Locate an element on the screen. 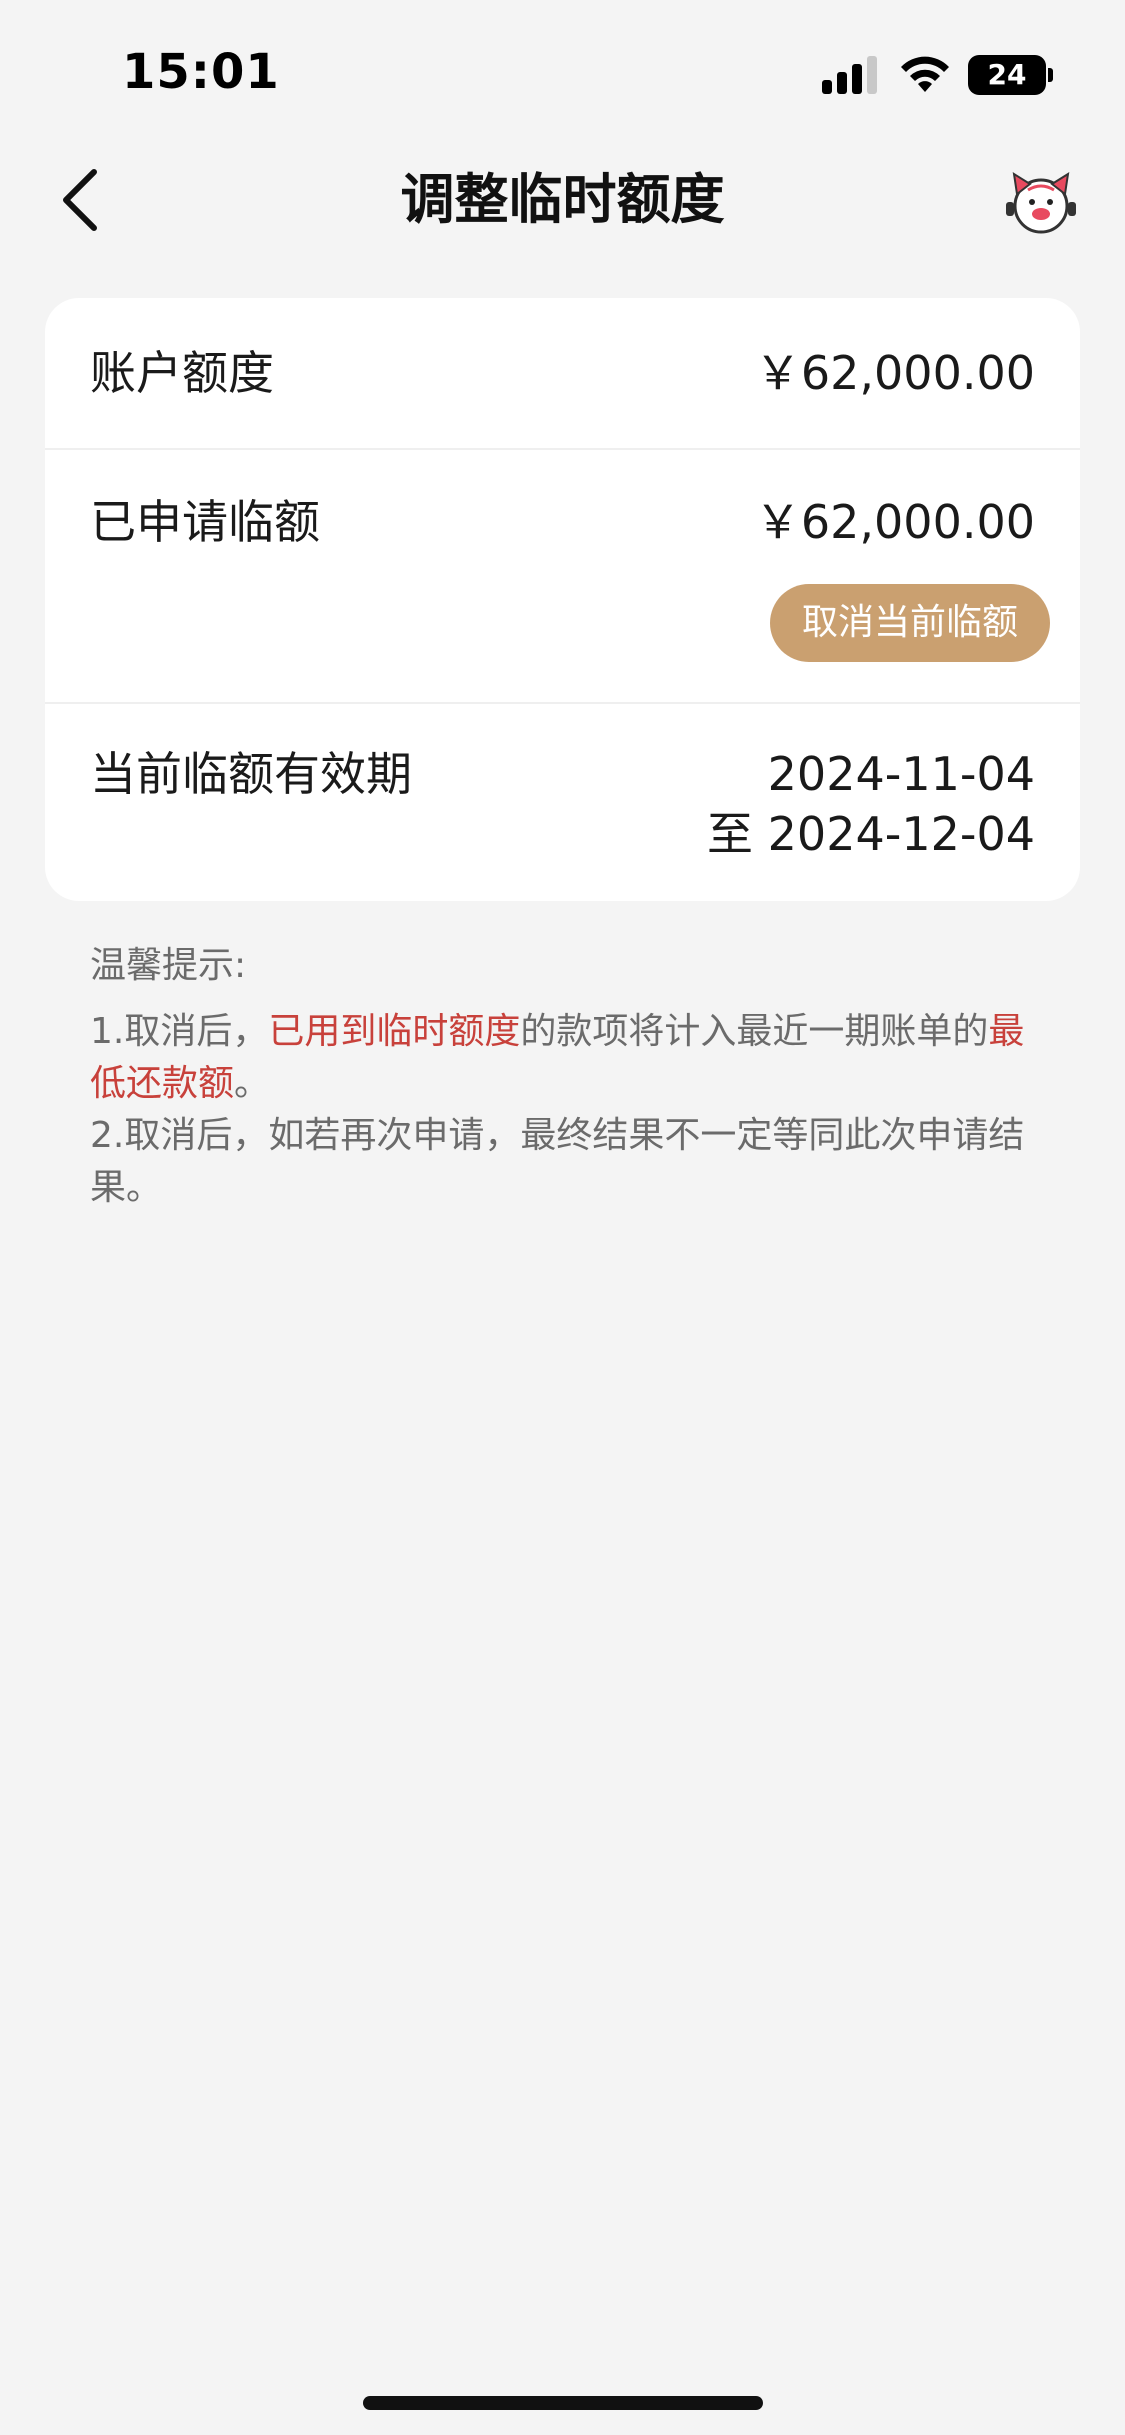 The width and height of the screenshot is (1125, 2435). validity-end-date: 至 2024-12-04 is located at coordinates (871, 834).